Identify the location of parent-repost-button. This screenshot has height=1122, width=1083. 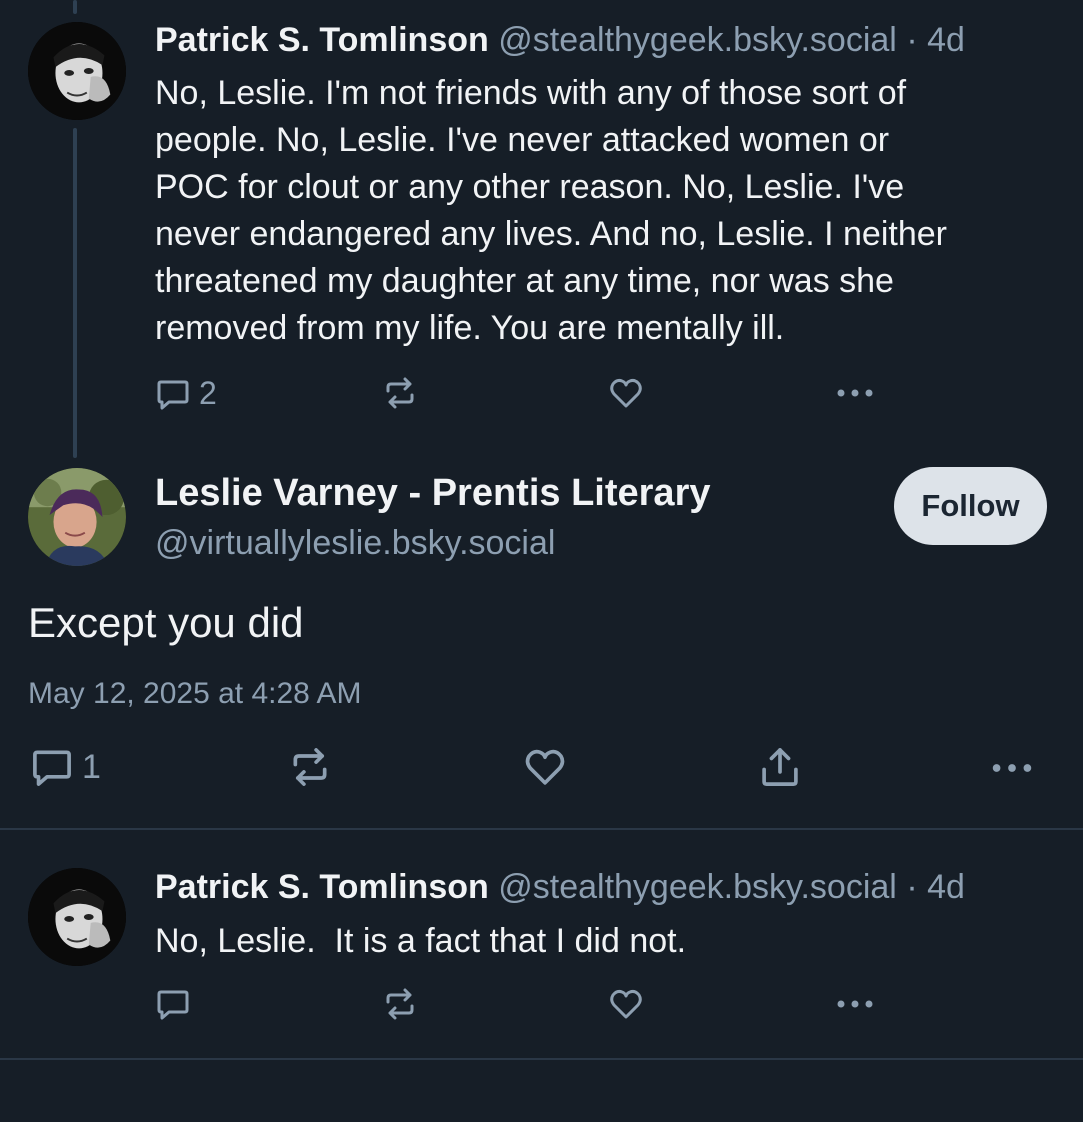
(400, 393).